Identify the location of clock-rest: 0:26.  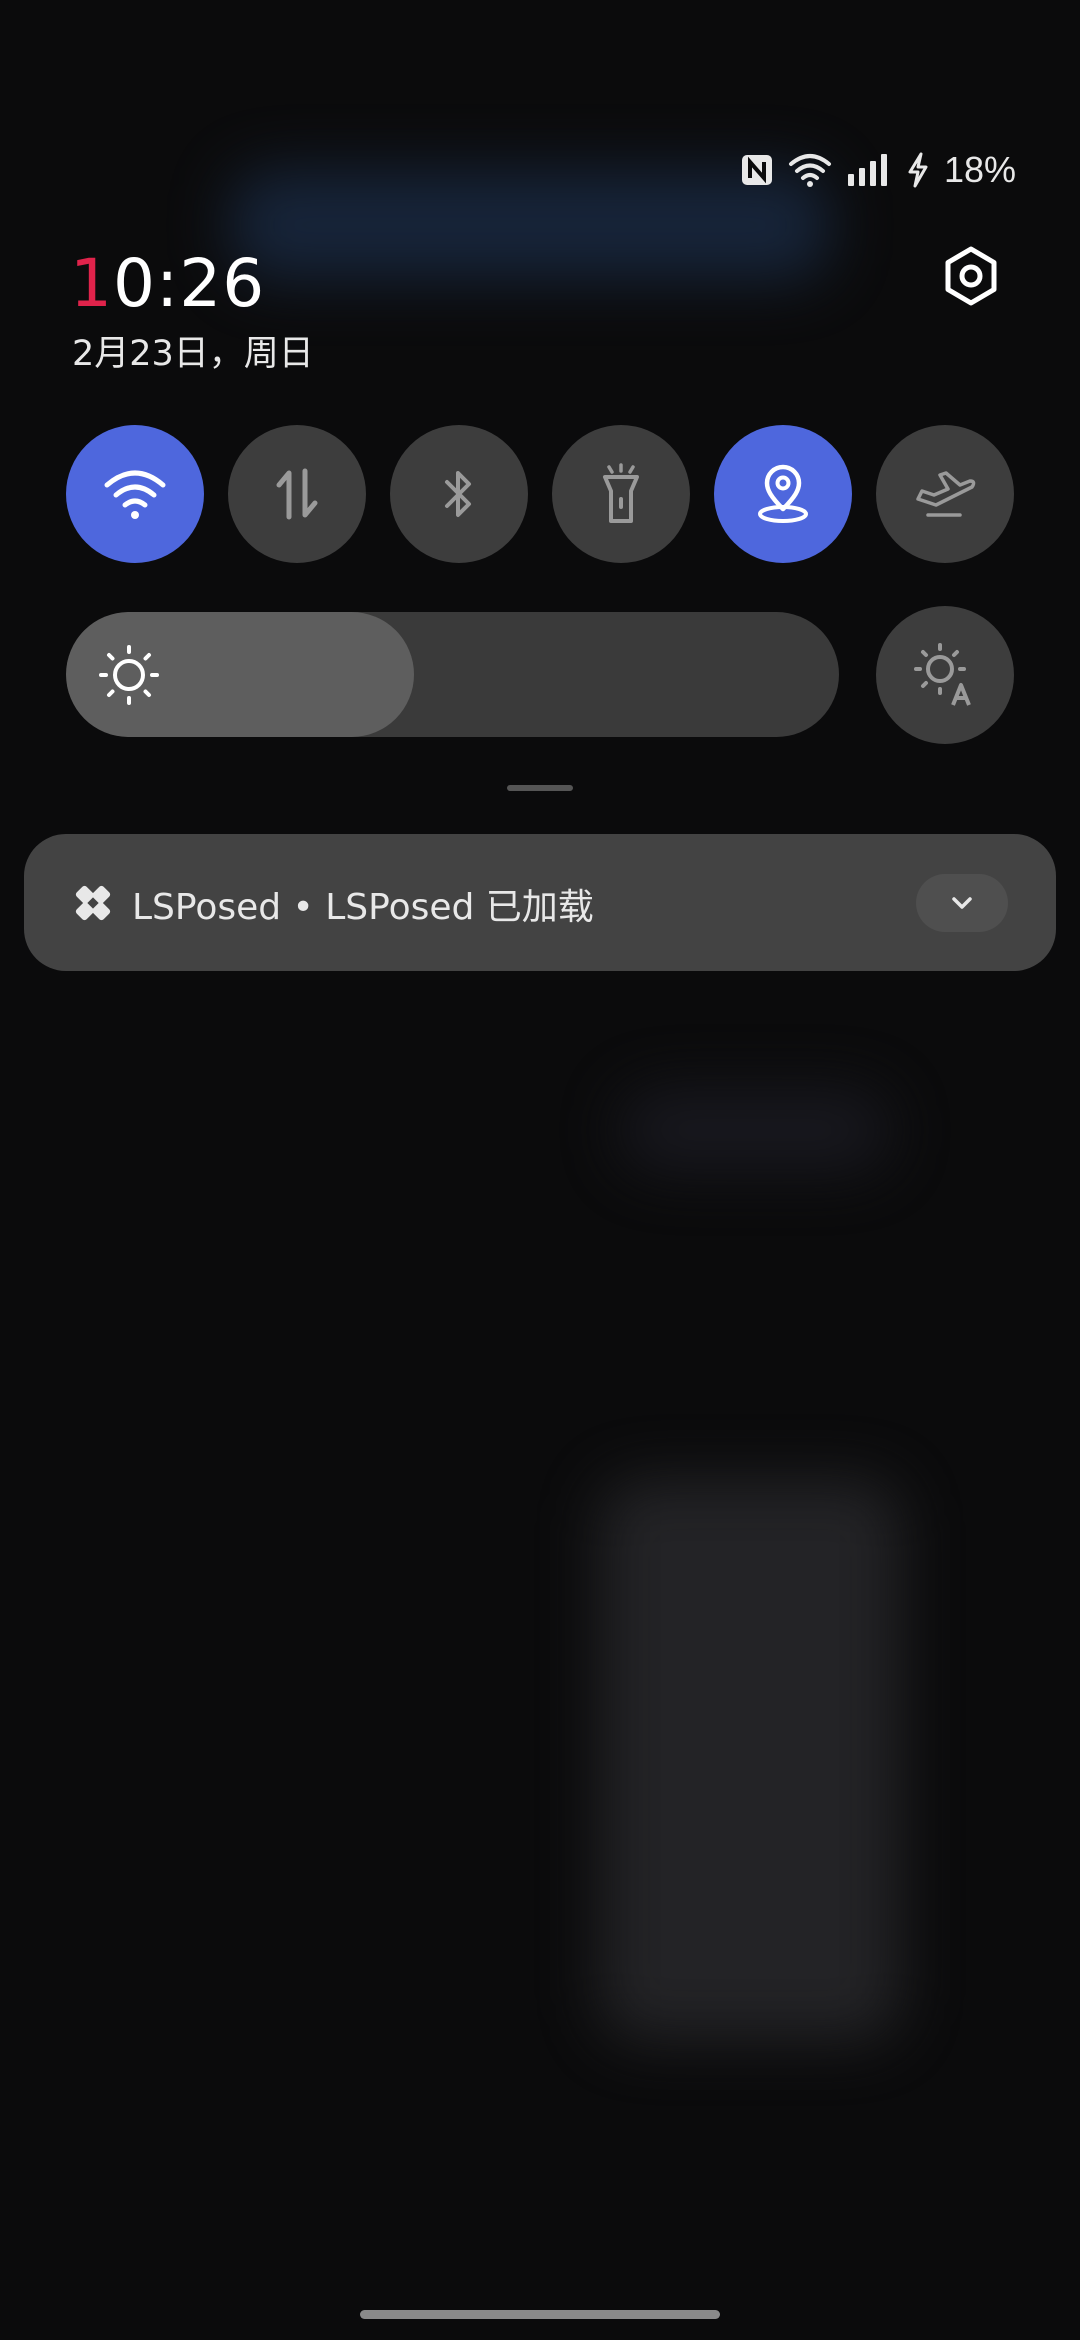
(189, 283).